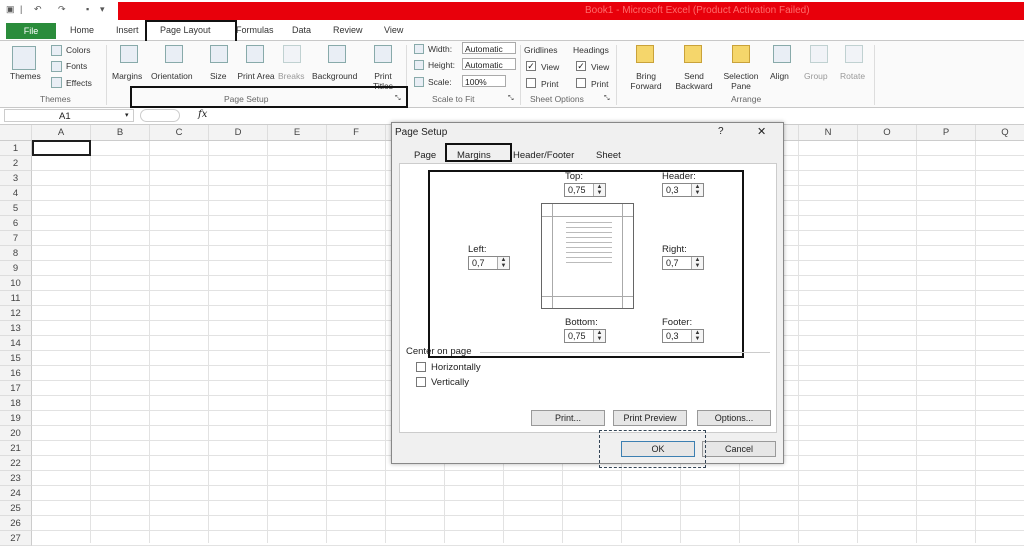 The width and height of the screenshot is (1024, 546). What do you see at coordinates (531, 66) in the screenshot?
I see `gridlines-view-checkbox: ✓` at bounding box center [531, 66].